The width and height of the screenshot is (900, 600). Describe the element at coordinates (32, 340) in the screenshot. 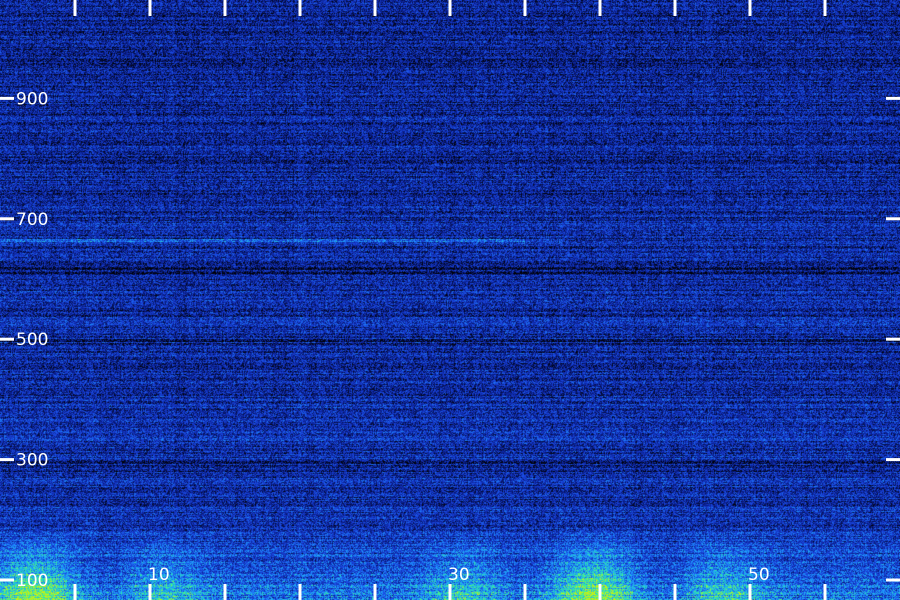

I see `y-tick-label: 500` at that location.